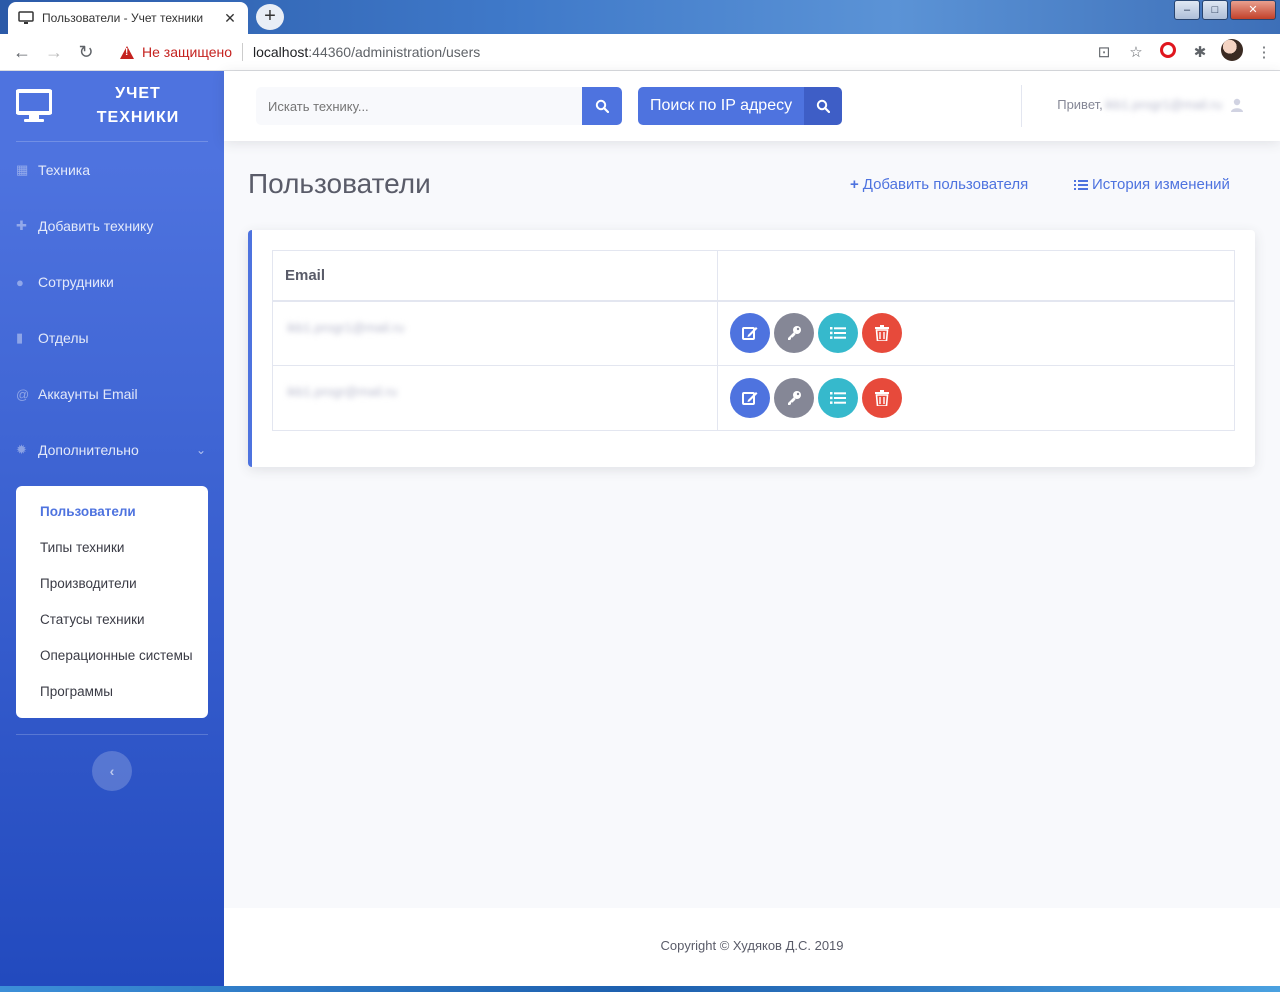 The width and height of the screenshot is (1280, 992). What do you see at coordinates (976, 333) in the screenshot?
I see `actions-cell` at bounding box center [976, 333].